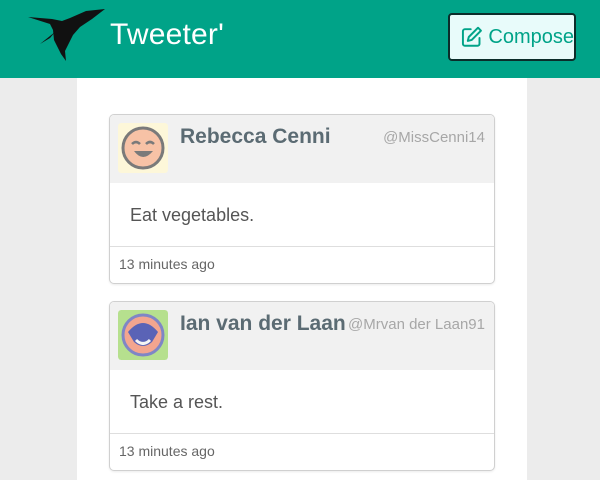 This screenshot has width=600, height=480. Describe the element at coordinates (302, 402) in the screenshot. I see `tweet-text: Take a rest.` at that location.